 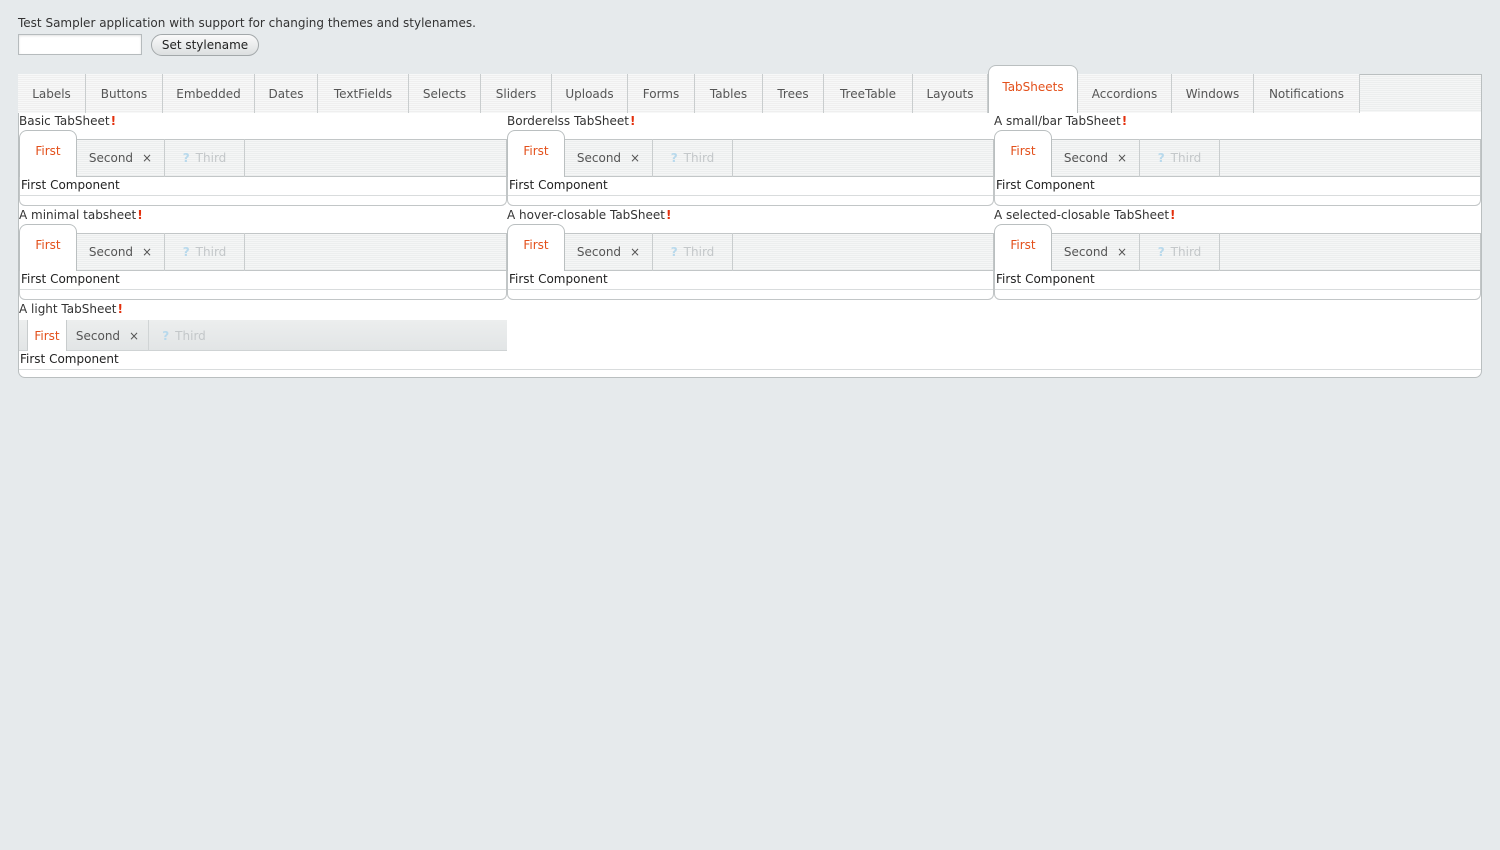 What do you see at coordinates (263, 270) in the screenshot?
I see `minimal-tabsheet: First Component First Second × ? Third` at bounding box center [263, 270].